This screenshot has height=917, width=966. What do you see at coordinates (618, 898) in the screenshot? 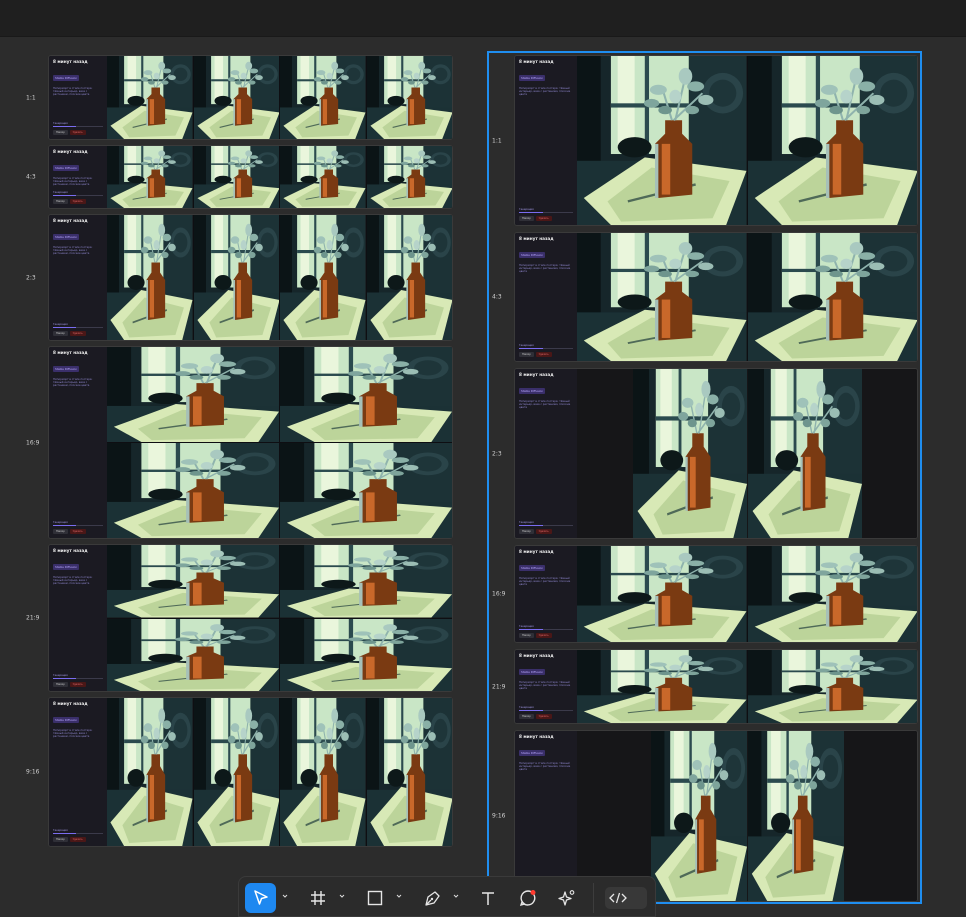
I see `code-icon` at bounding box center [618, 898].